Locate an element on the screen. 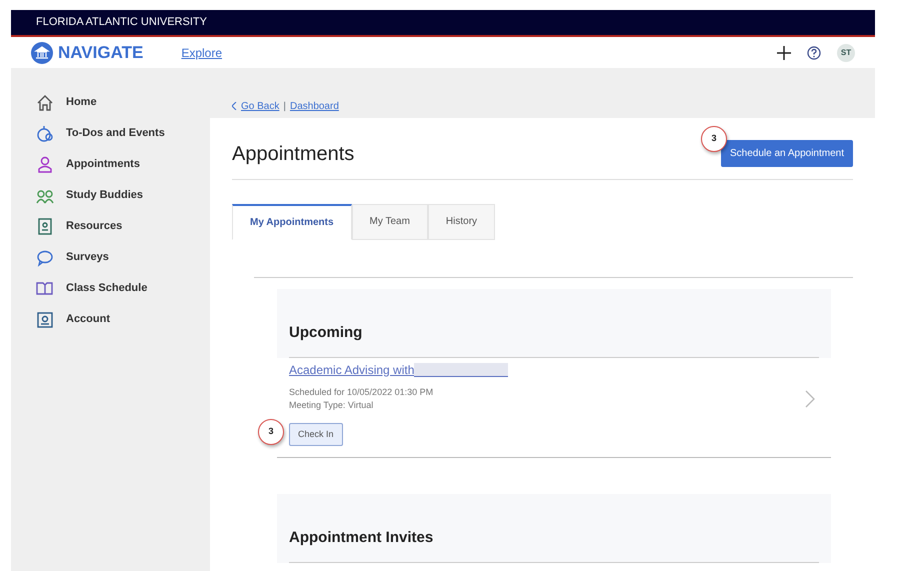 The width and height of the screenshot is (898, 571). sidebar-item: Class Schedule is located at coordinates (123, 288).